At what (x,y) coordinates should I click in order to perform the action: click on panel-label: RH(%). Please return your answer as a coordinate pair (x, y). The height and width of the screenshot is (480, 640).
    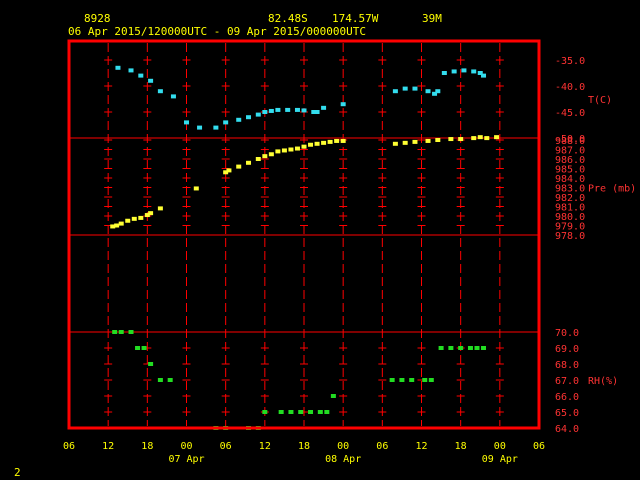
    Looking at the image, I should click on (603, 381).